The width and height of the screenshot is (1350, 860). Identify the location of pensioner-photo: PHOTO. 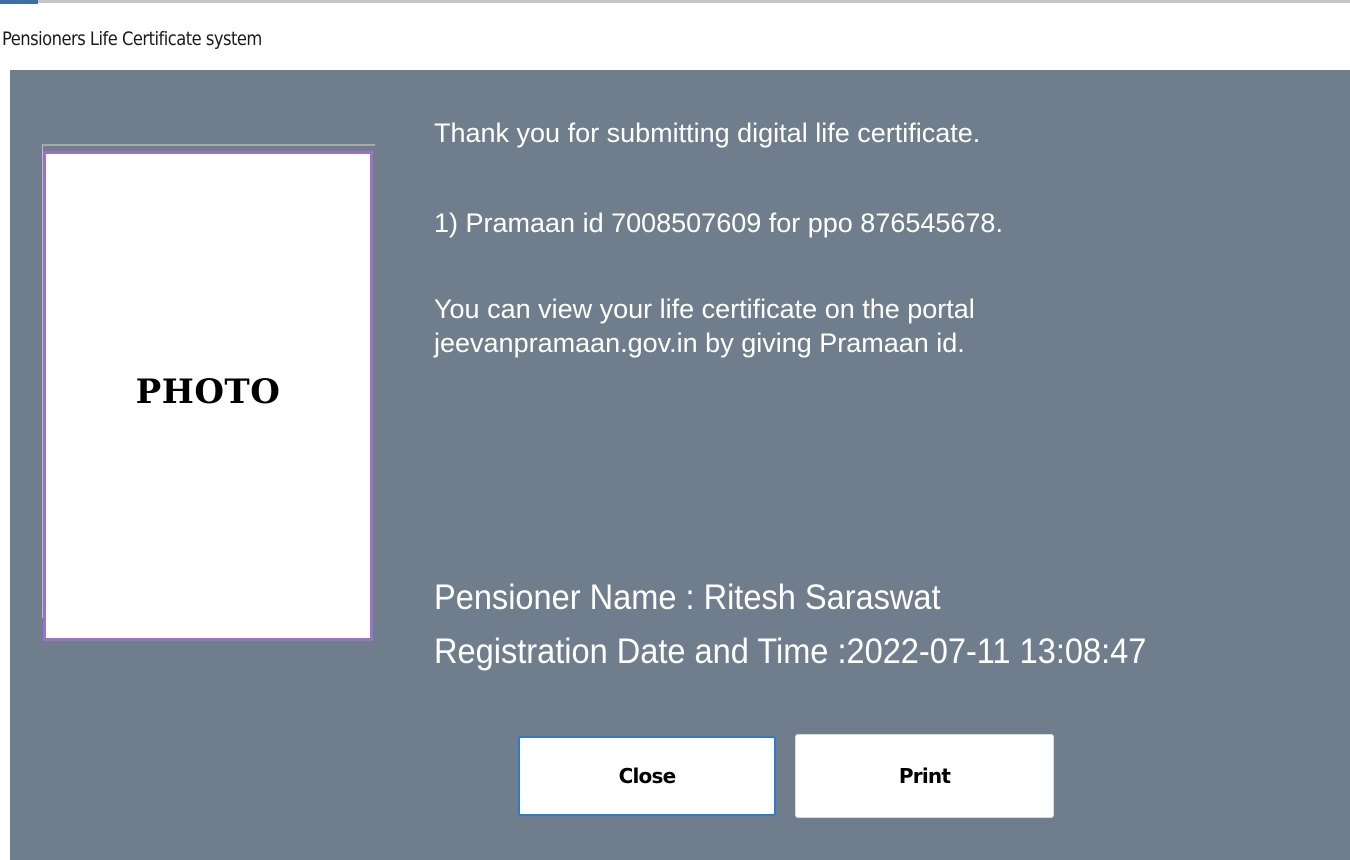
(208, 396).